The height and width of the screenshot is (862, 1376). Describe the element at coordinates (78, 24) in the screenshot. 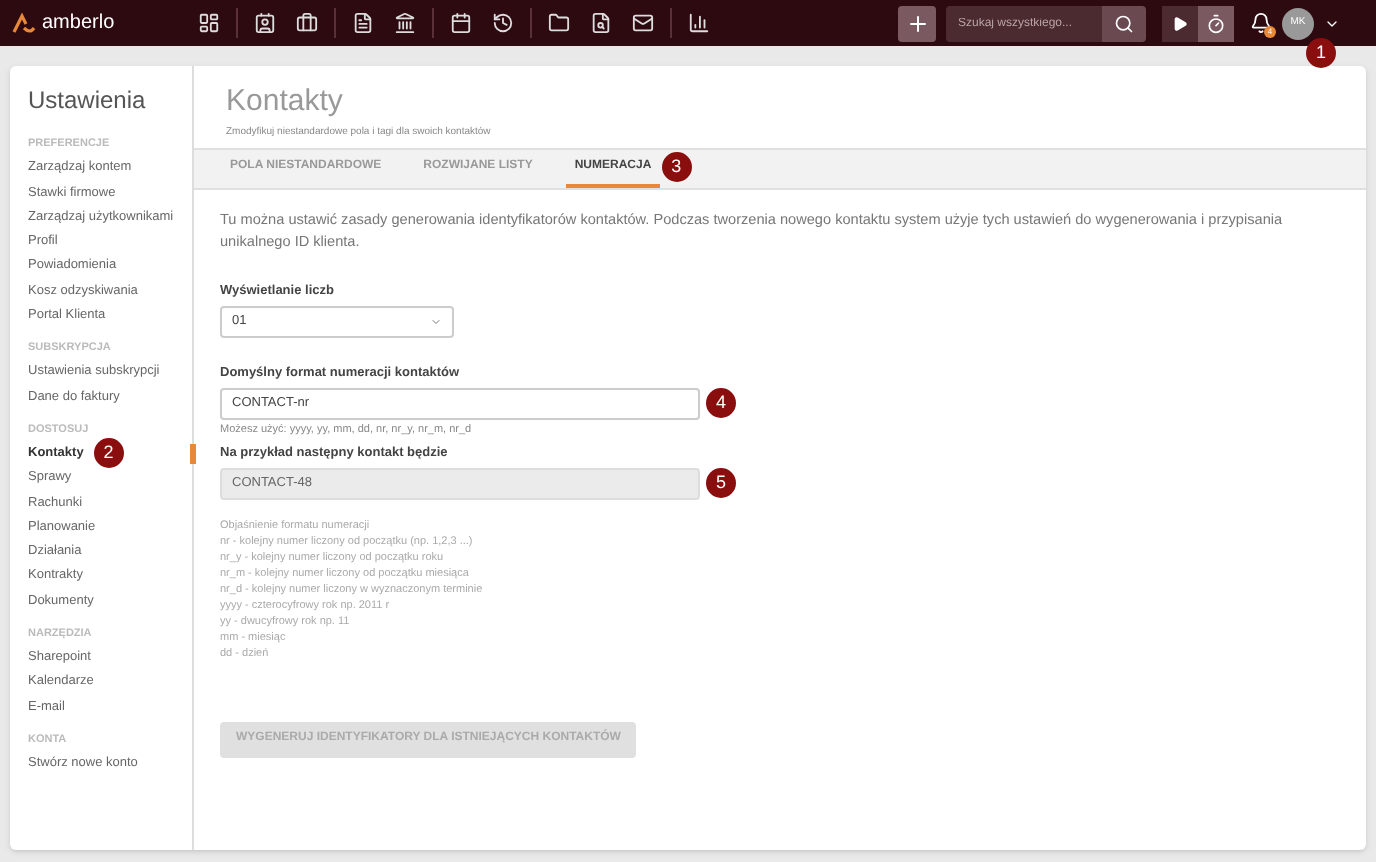

I see `logo: amberlo` at that location.